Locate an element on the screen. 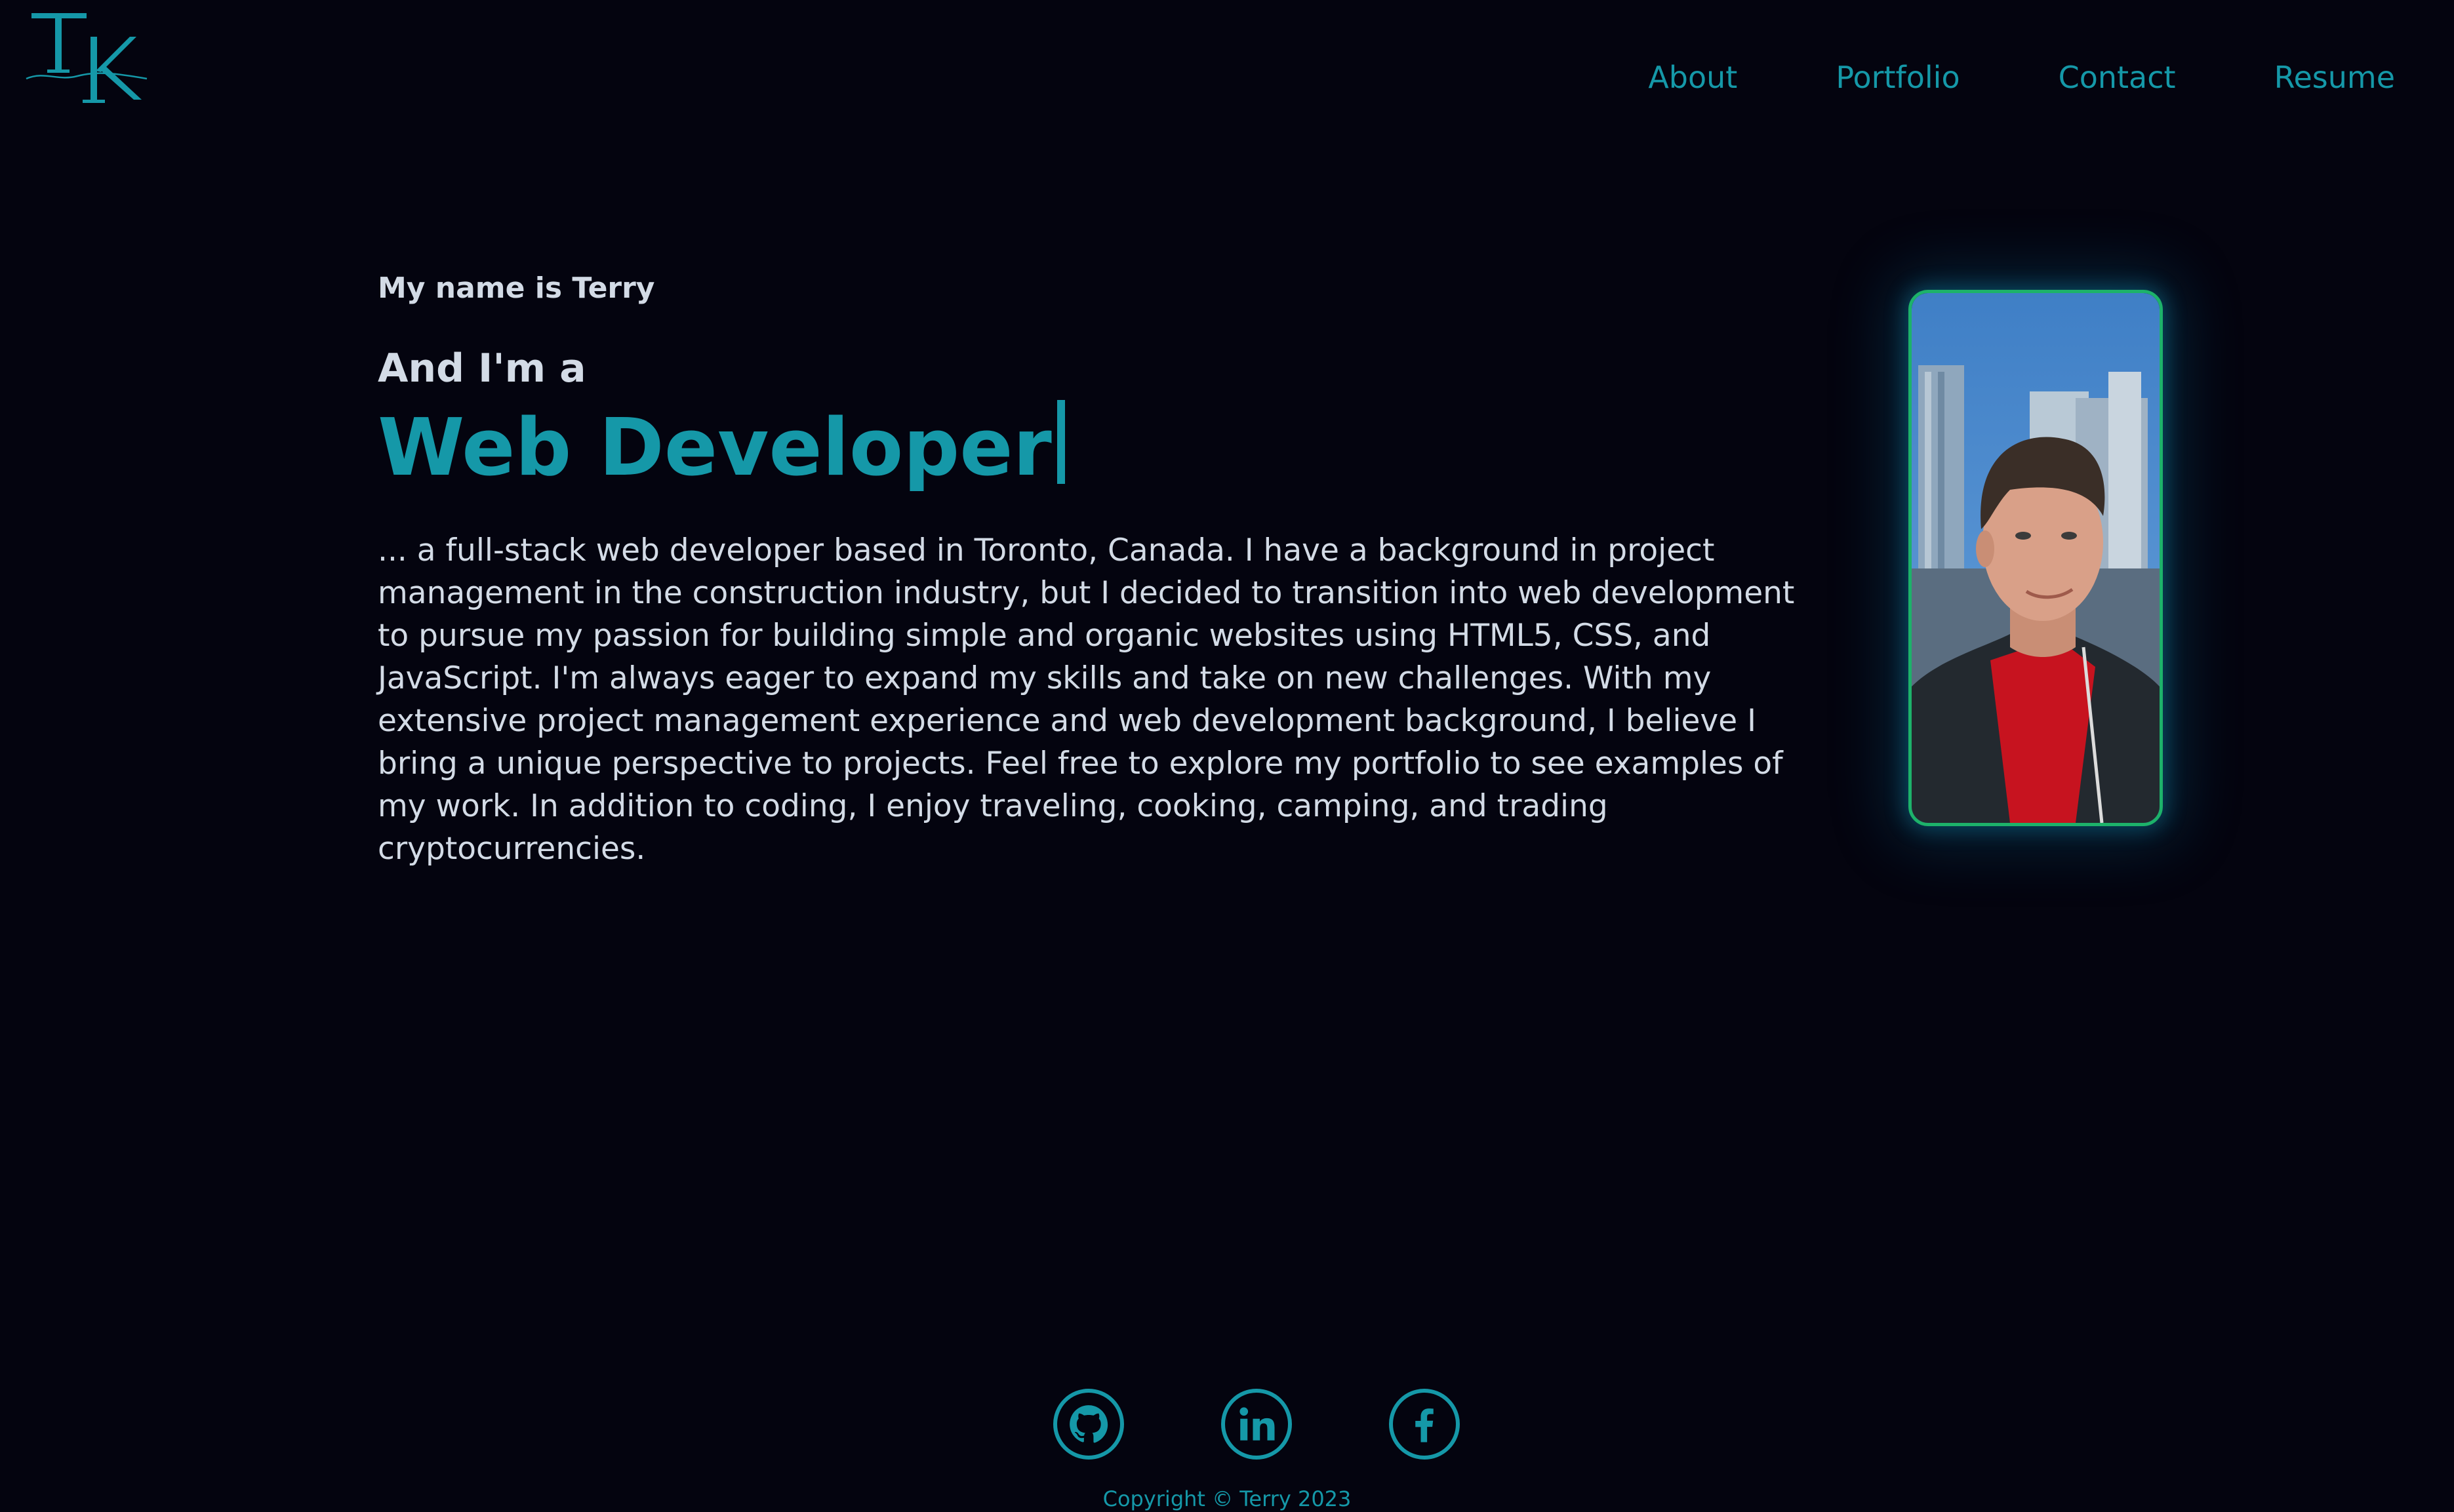  nav-about: About is located at coordinates (1692, 77).